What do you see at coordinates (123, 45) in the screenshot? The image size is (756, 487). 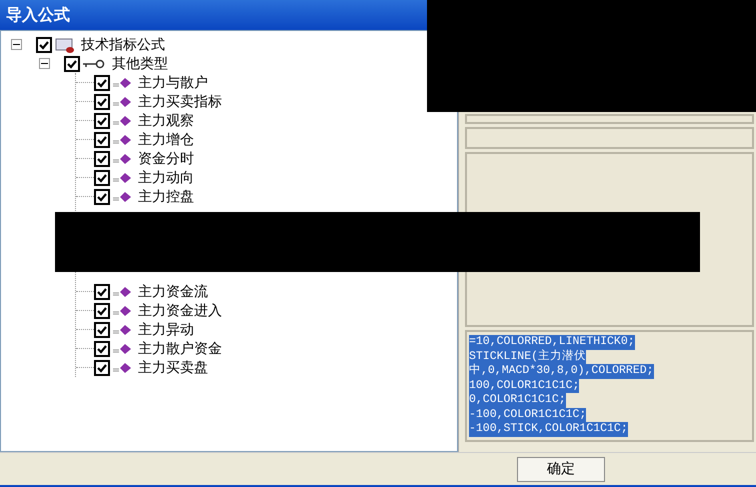 I see `tree-item: 技术指标公式` at bounding box center [123, 45].